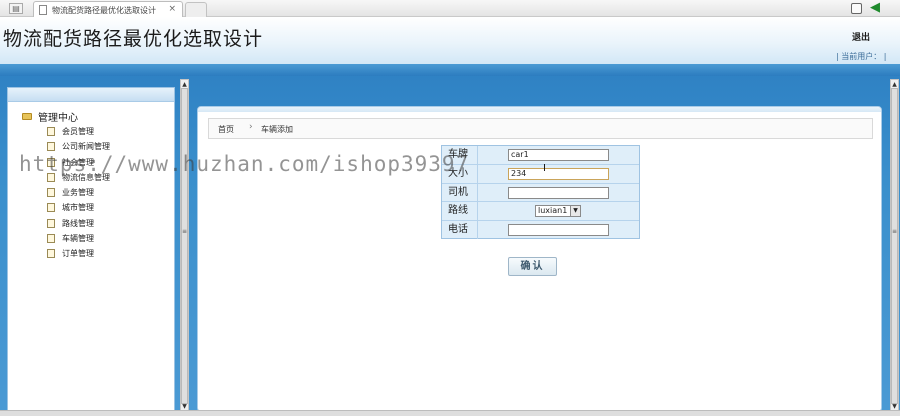 The image size is (900, 416). Describe the element at coordinates (540, 128) in the screenshot. I see `breadcrumb: 首页 › 车辆添加` at that location.